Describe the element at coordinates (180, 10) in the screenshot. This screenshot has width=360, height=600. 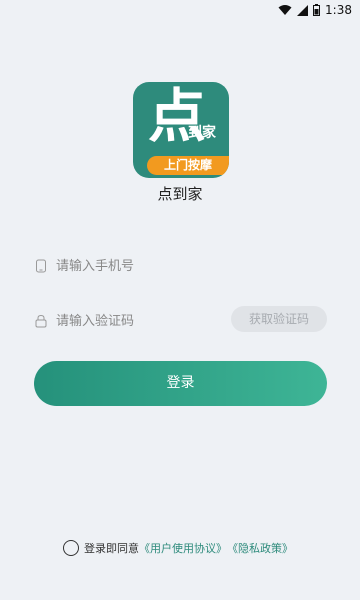
I see `status-bar: 1:38` at that location.